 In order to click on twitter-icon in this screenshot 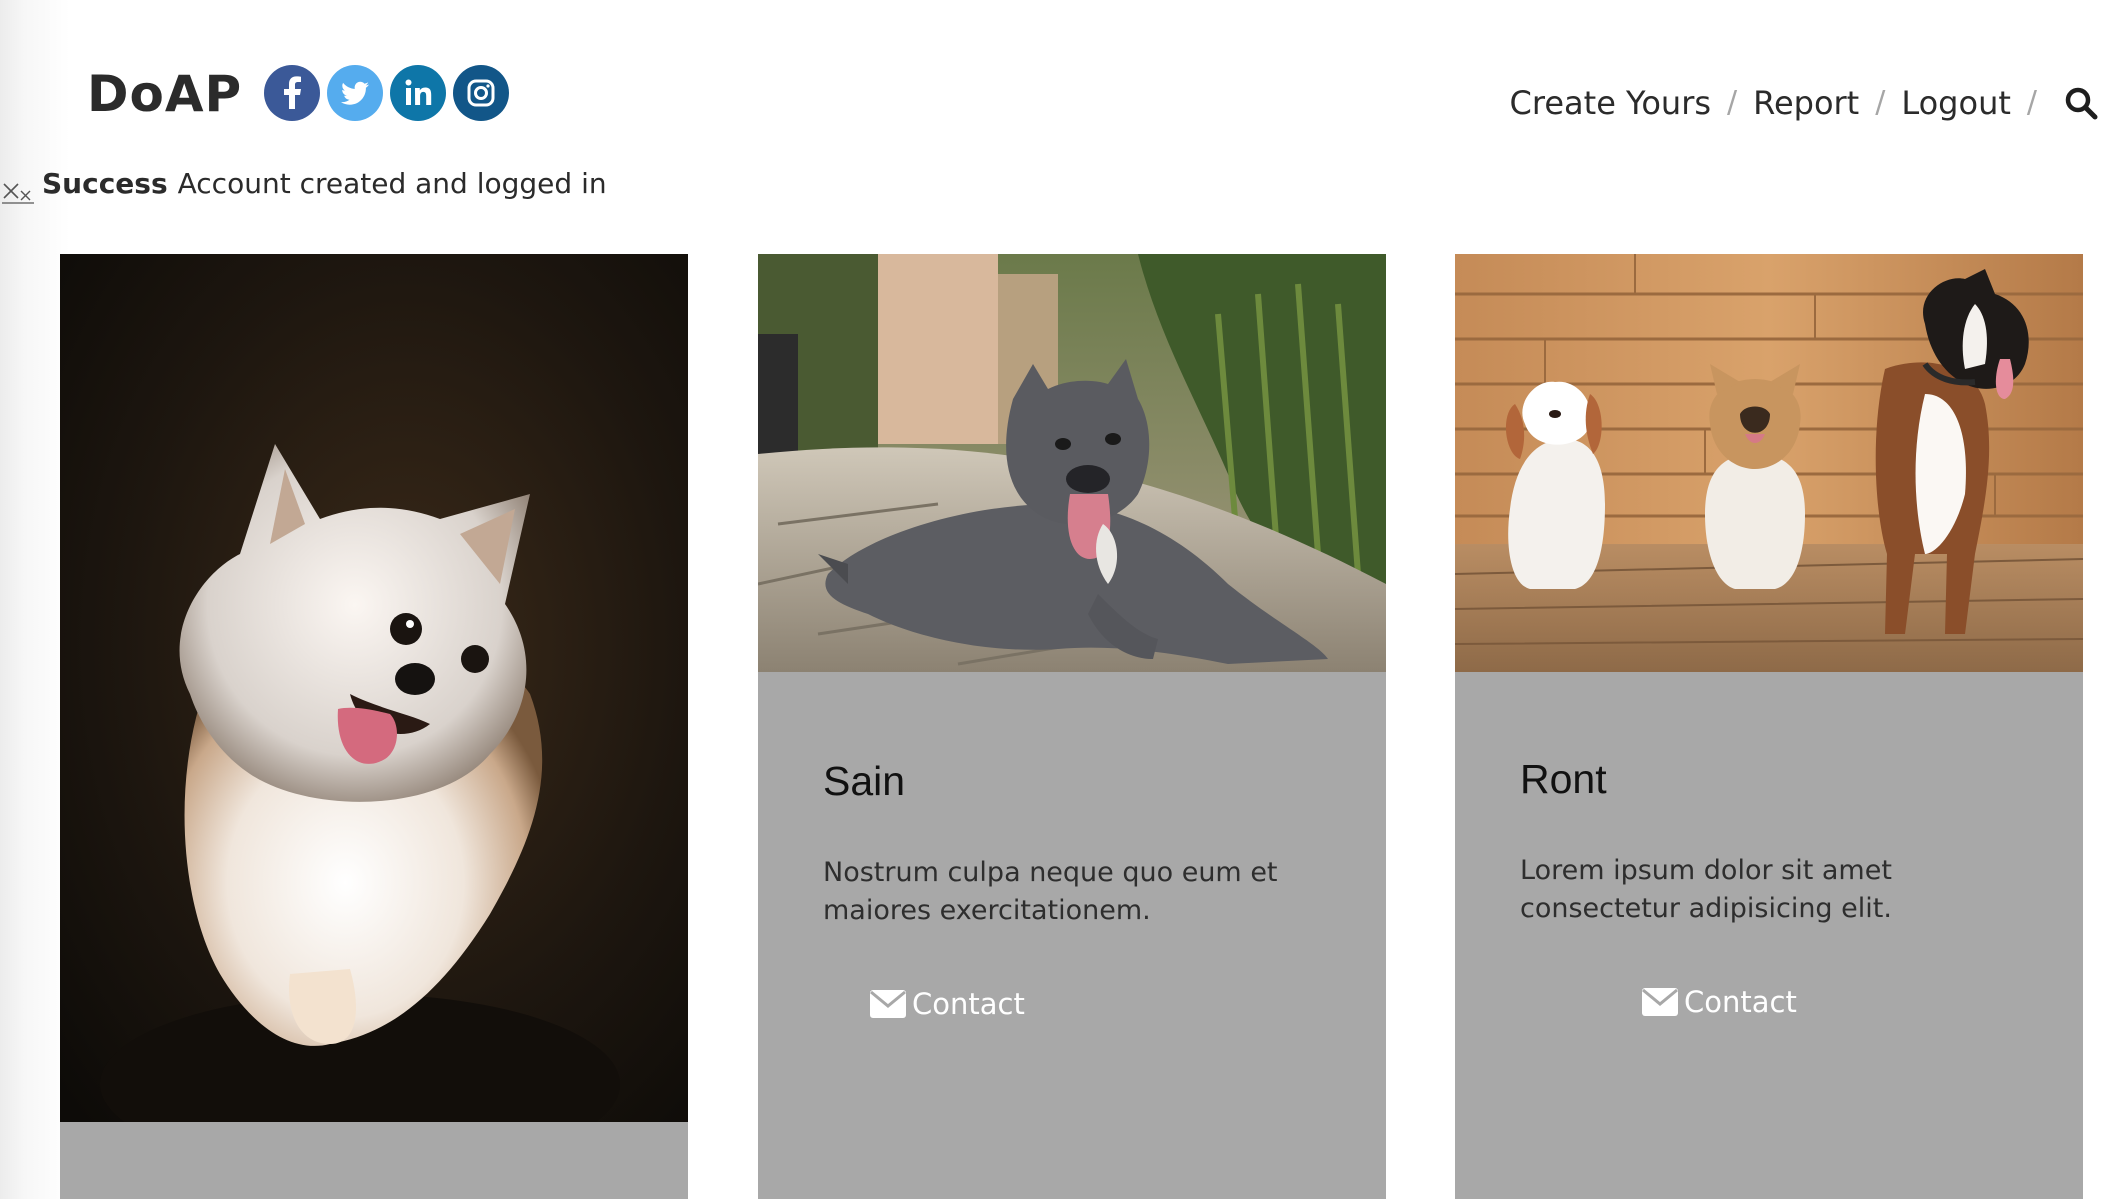, I will do `click(355, 93)`.